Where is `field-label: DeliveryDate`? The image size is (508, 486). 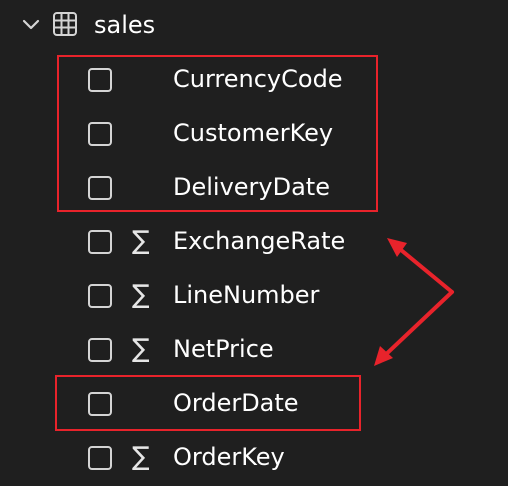
field-label: DeliveryDate is located at coordinates (251, 187).